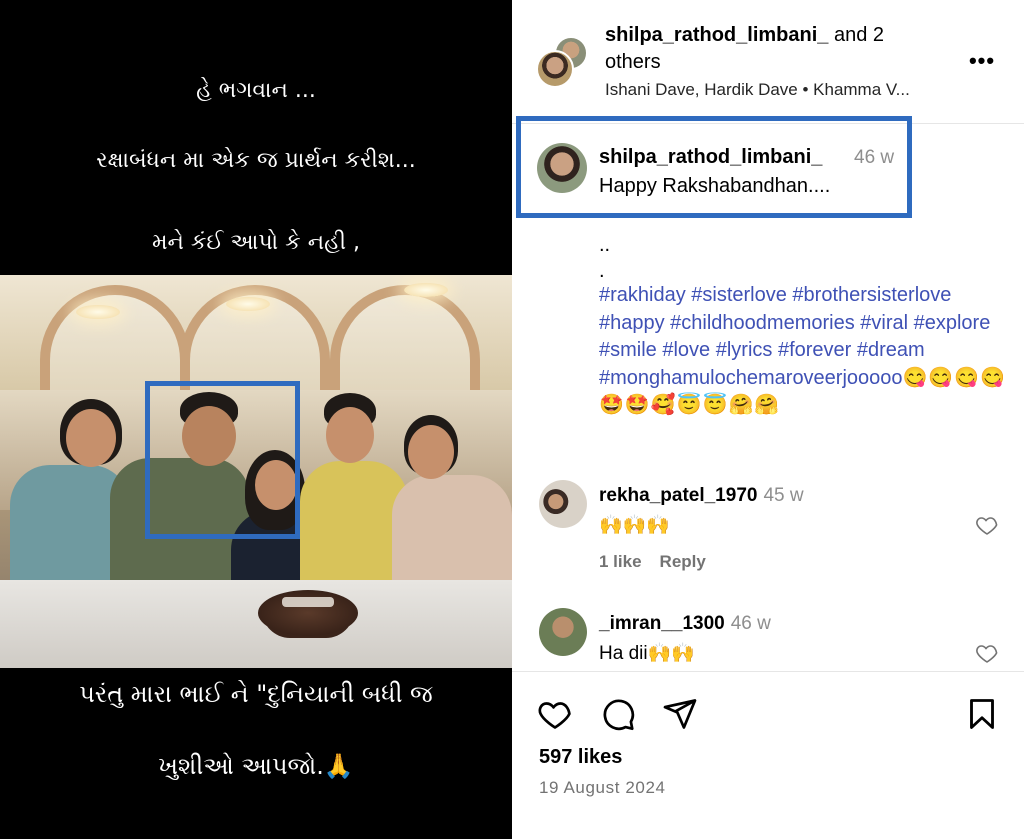 Image resolution: width=1024 pixels, height=839 pixels. I want to click on highlight-box-caption, so click(714, 167).